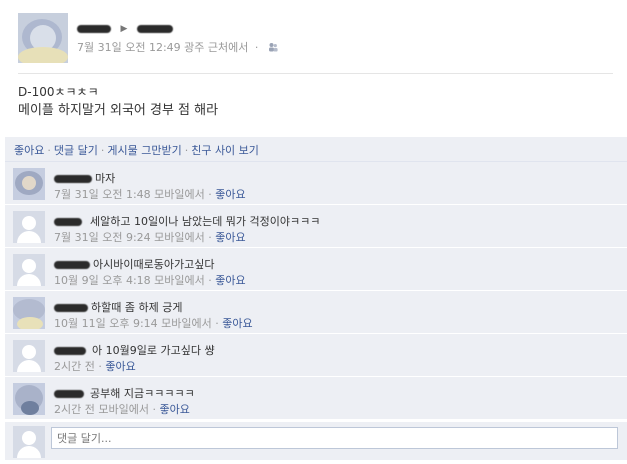  I want to click on comment-text: 하할때 좀 하제 긍게, so click(137, 307).